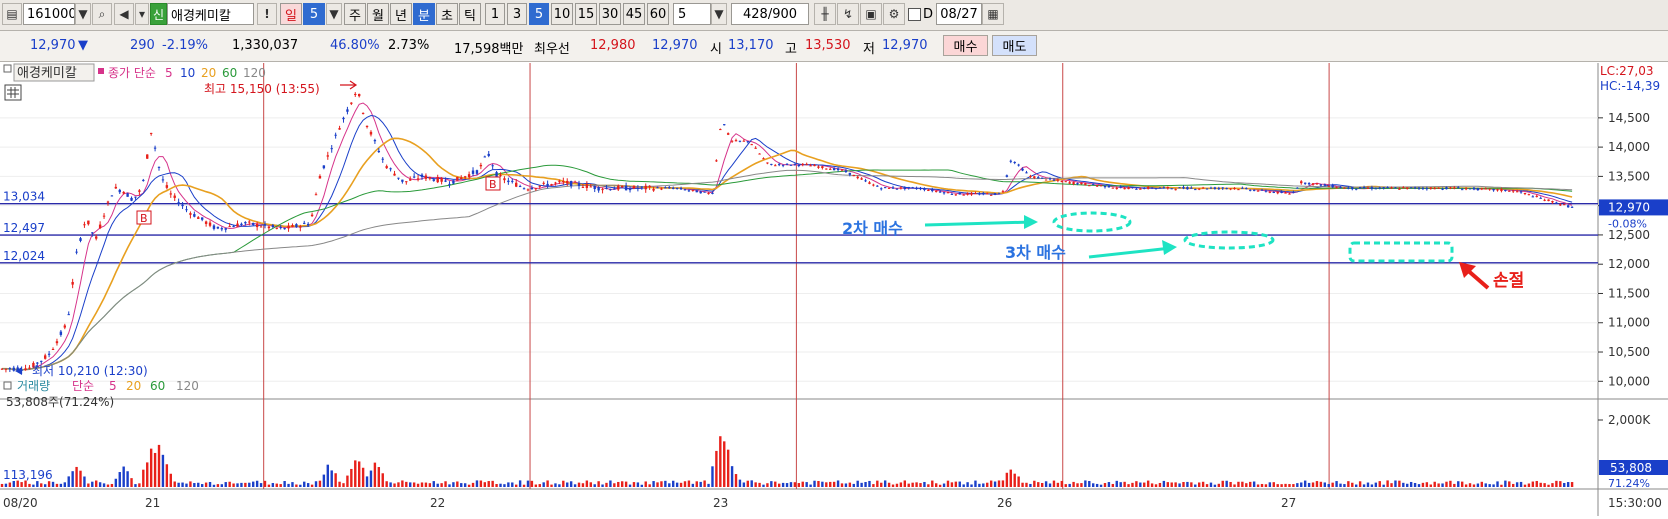 This screenshot has width=1668, height=519. I want to click on chart-menu-icon: ▤, so click(12, 14).